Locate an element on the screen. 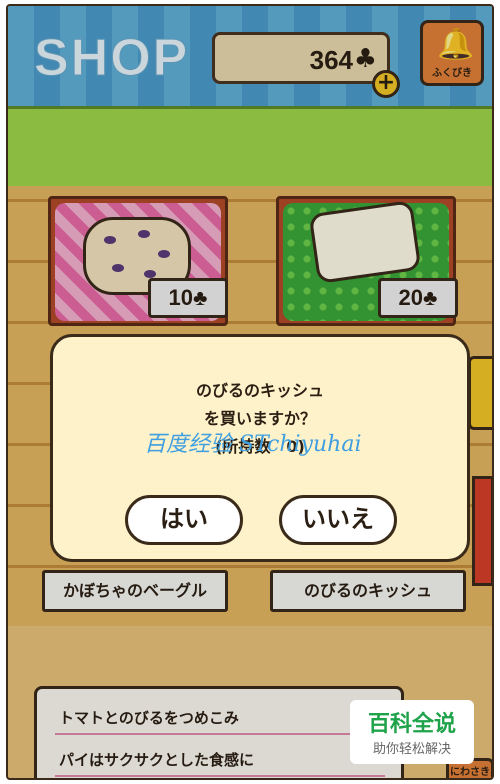  site-logo: 百科全说 助你轻松解决 is located at coordinates (412, 732).